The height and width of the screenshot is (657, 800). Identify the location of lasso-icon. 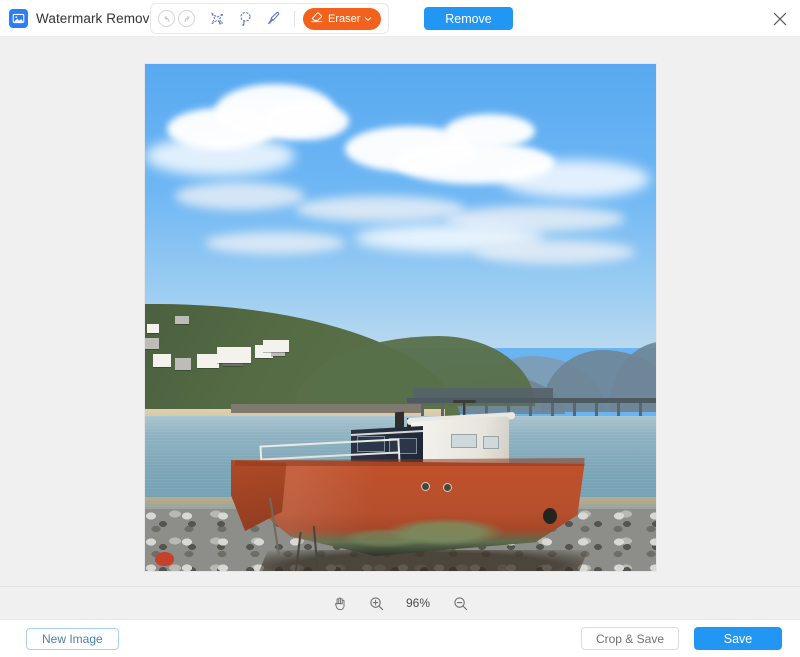
(245, 18).